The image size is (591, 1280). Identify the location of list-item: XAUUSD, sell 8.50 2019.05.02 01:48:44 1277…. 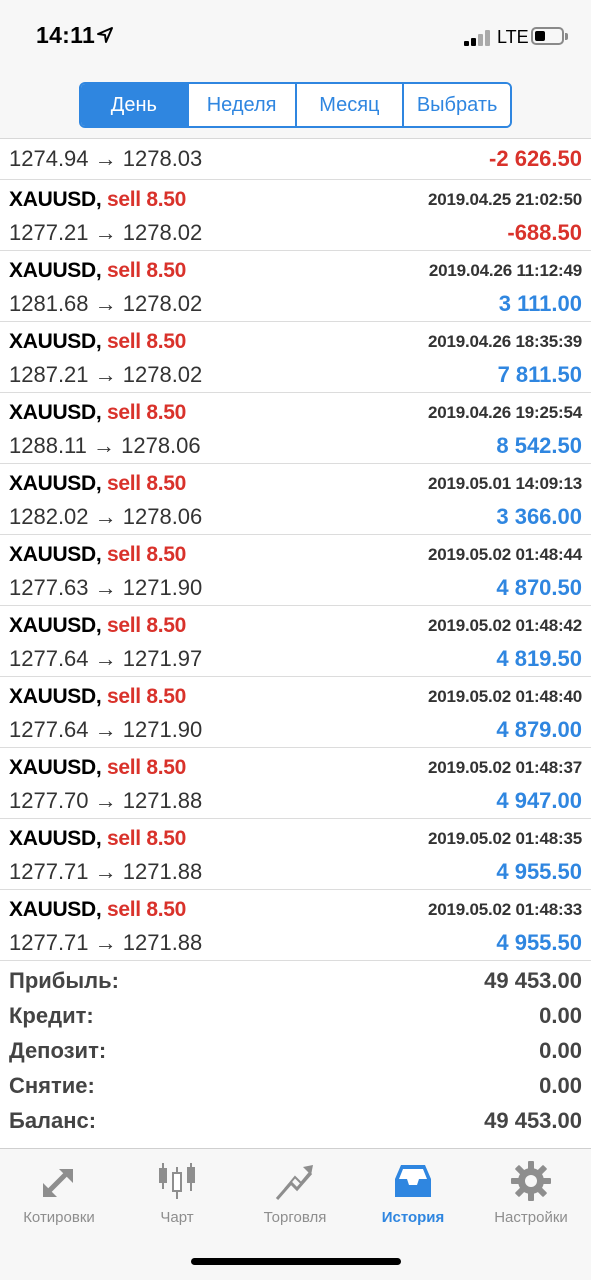
(295, 570).